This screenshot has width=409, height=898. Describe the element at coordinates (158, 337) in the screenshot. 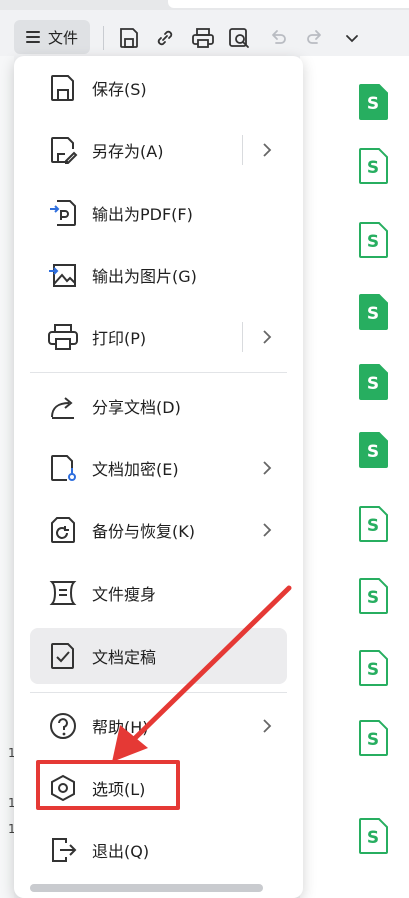

I see `menu-item-print: 打印(P)` at that location.